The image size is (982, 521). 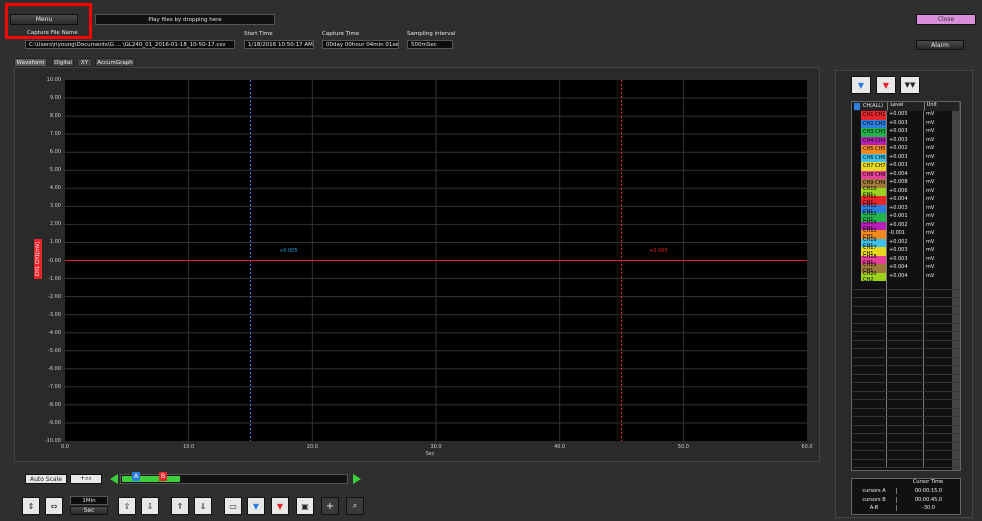 What do you see at coordinates (861, 85) in the screenshot?
I see `cursor-a-select-button: ▼` at bounding box center [861, 85].